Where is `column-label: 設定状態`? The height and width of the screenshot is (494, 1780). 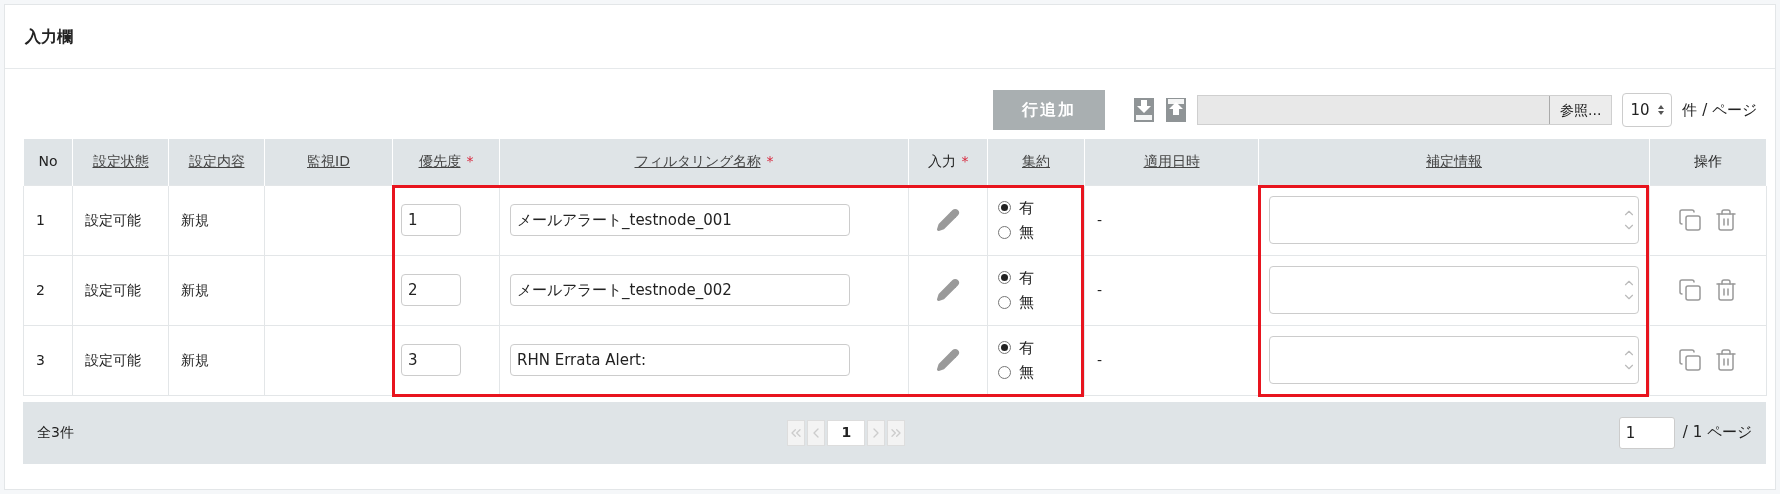
column-label: 設定状態 is located at coordinates (120, 161).